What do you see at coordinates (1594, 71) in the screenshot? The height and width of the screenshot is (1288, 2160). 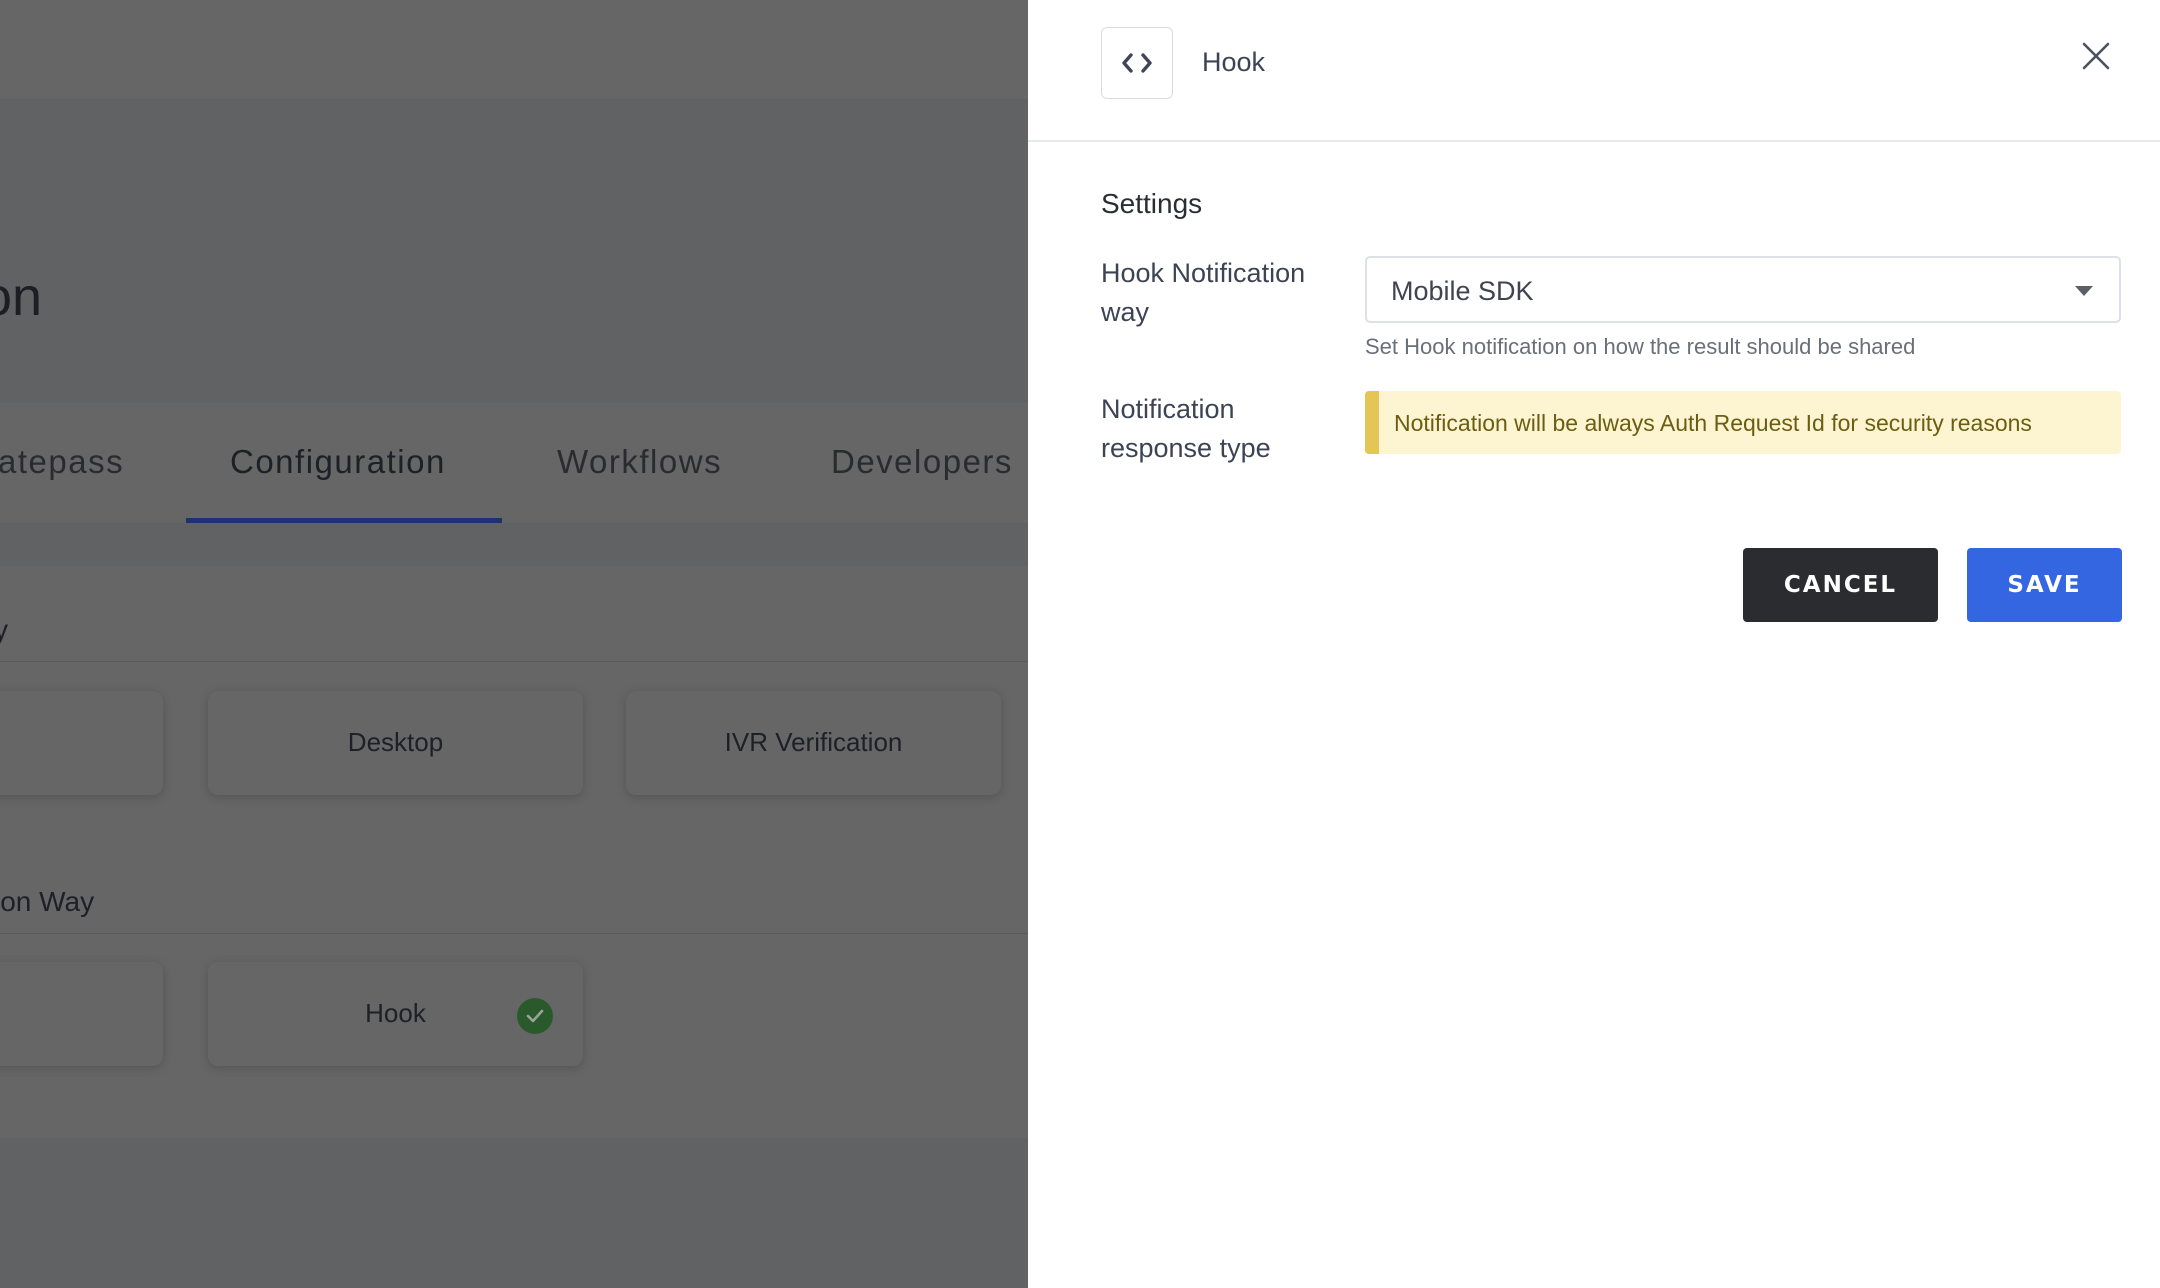 I see `drawer-header: Hook` at bounding box center [1594, 71].